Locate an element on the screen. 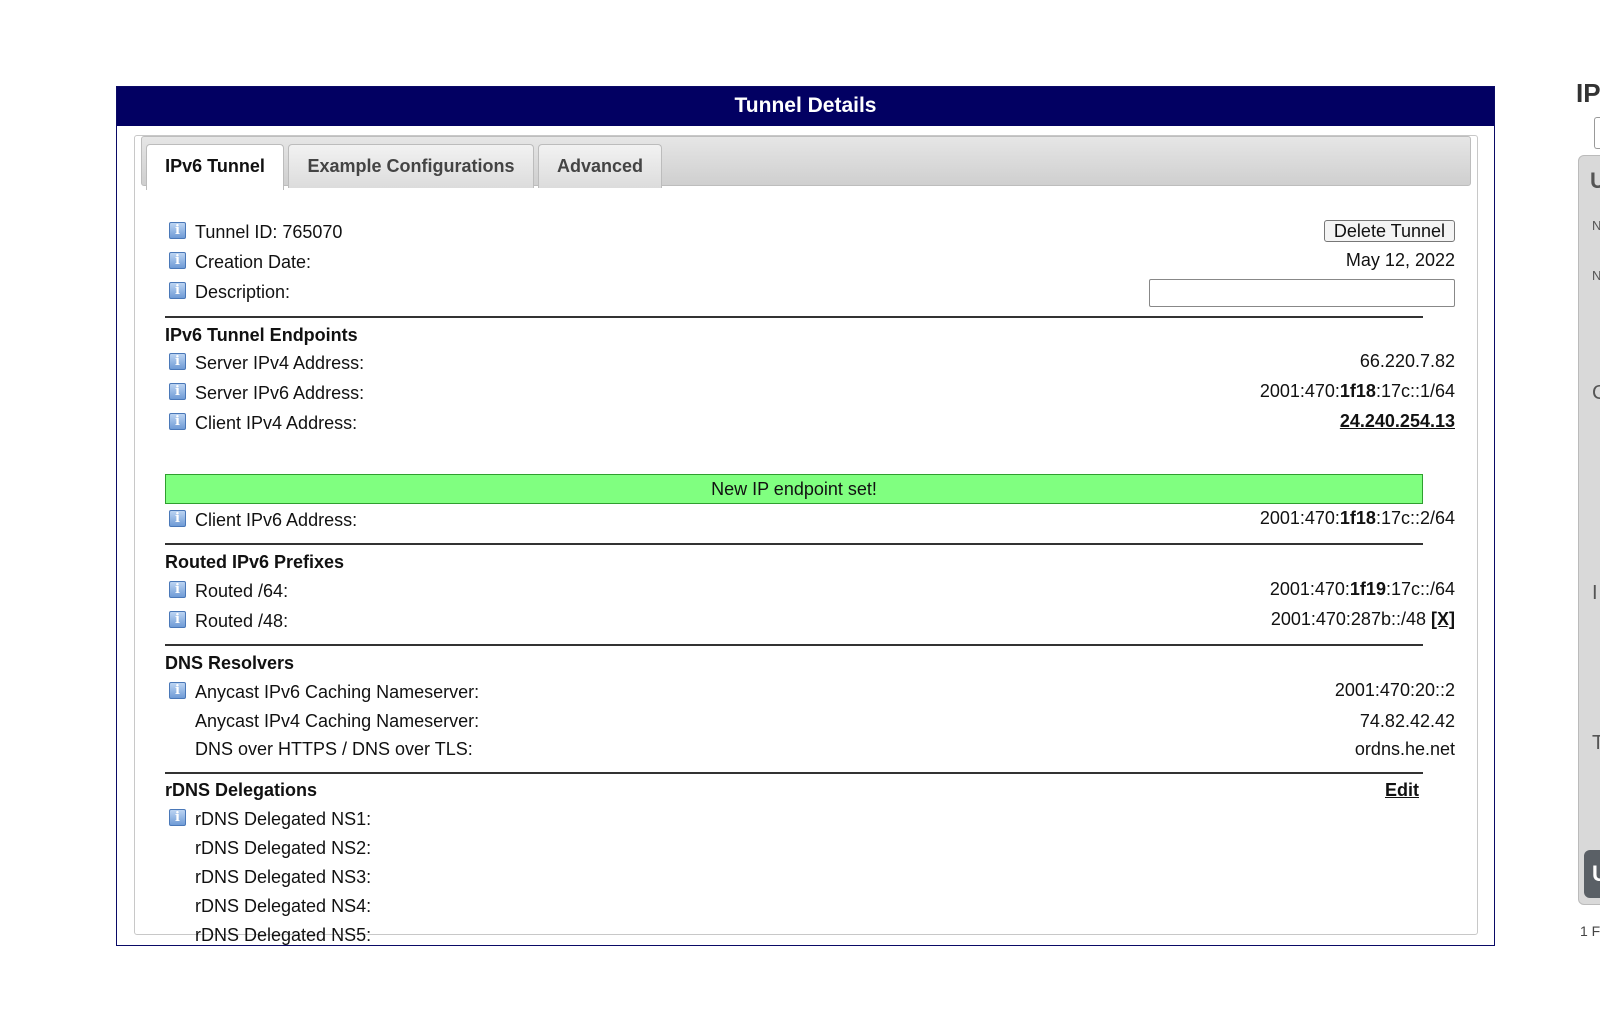 The image size is (1600, 1027). rdns-ns1-row: i rDNS Delegated NS1: is located at coordinates (812, 819).